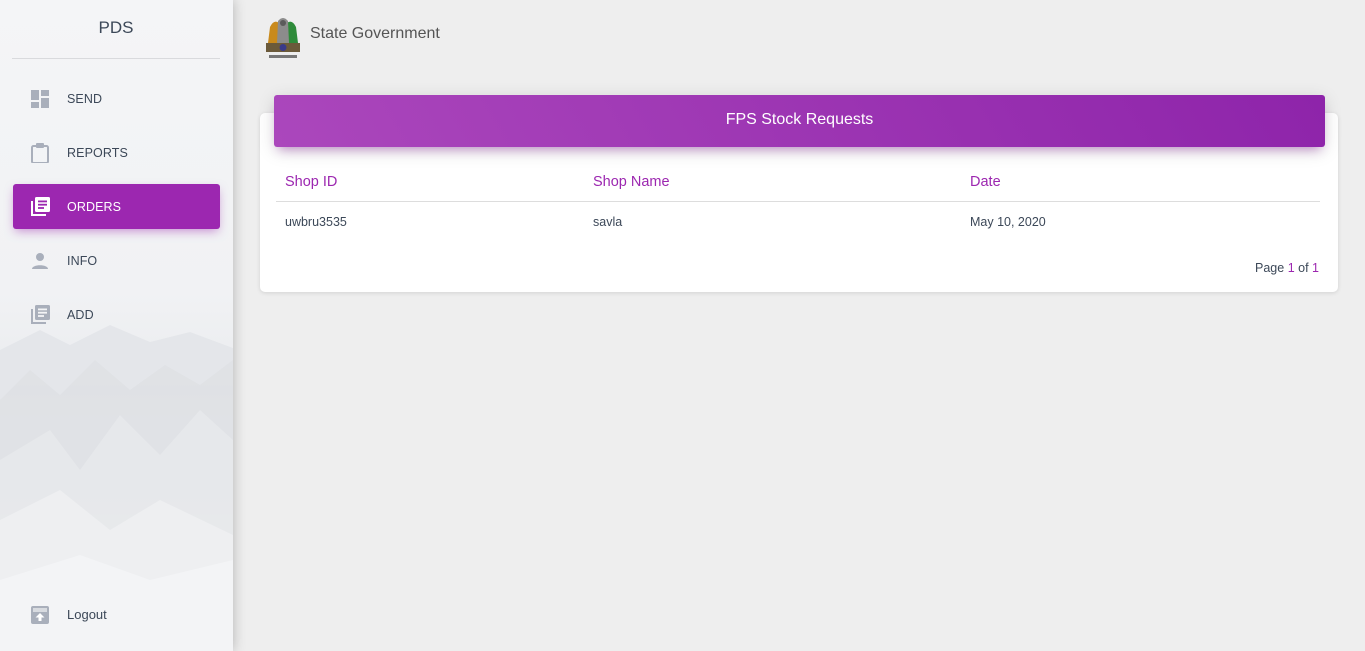 The height and width of the screenshot is (651, 1365). I want to click on logout-label: Logout, so click(87, 614).